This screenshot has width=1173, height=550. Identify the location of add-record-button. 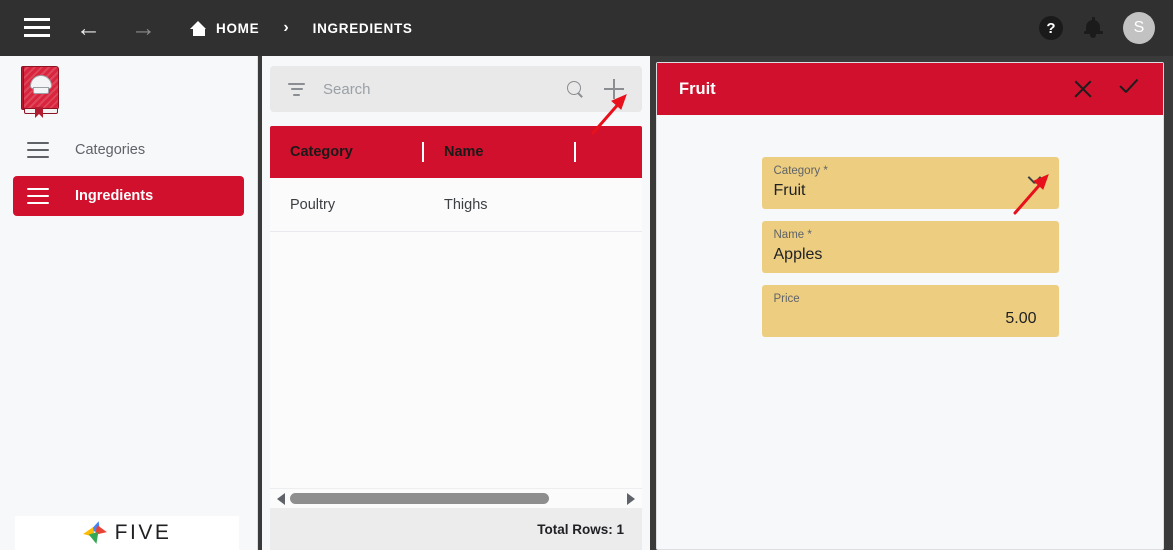
(614, 89).